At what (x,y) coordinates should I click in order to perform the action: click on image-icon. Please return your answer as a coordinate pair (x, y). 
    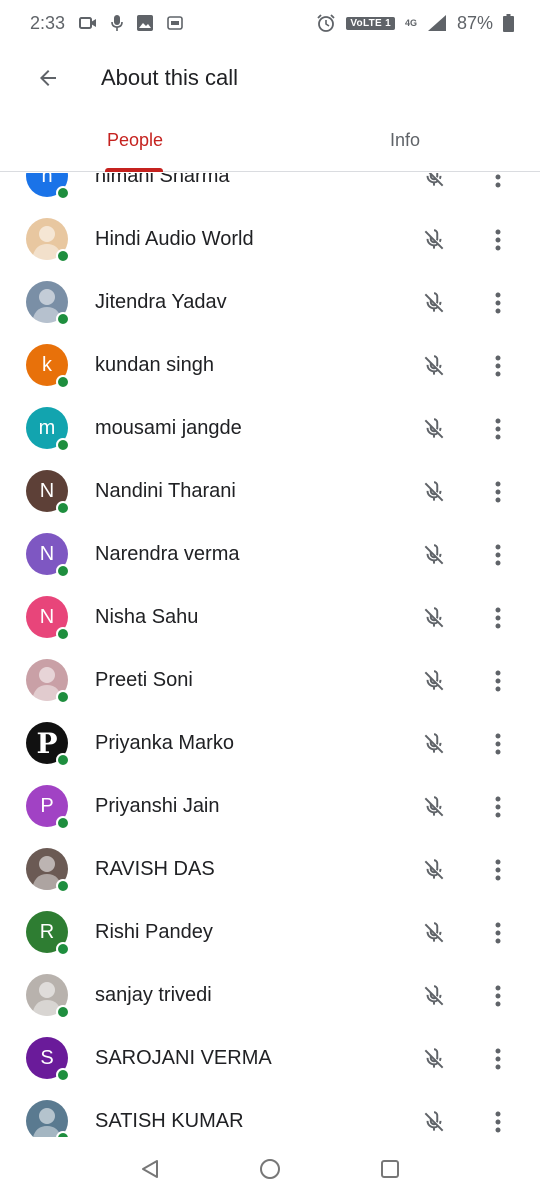
    Looking at the image, I should click on (145, 23).